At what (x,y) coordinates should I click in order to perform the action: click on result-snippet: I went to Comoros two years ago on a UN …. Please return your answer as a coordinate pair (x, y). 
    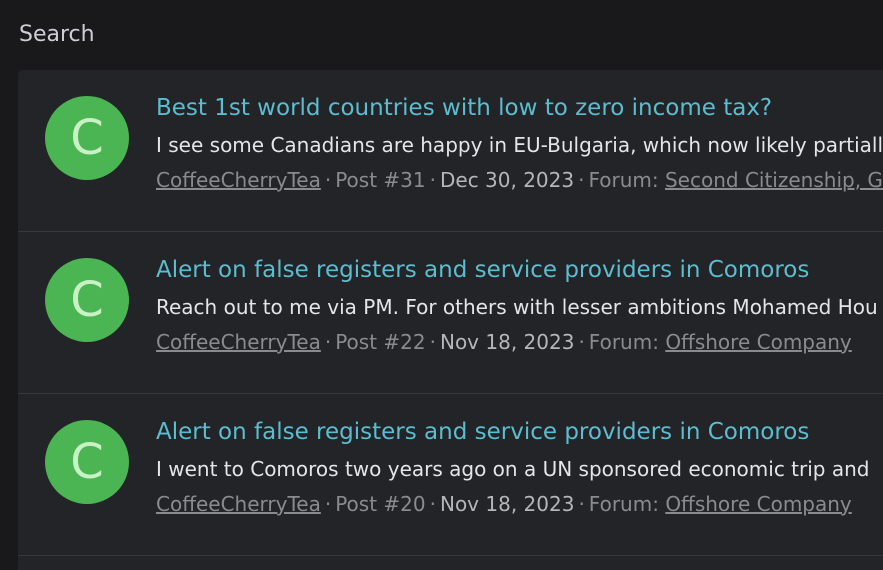
    Looking at the image, I should click on (513, 468).